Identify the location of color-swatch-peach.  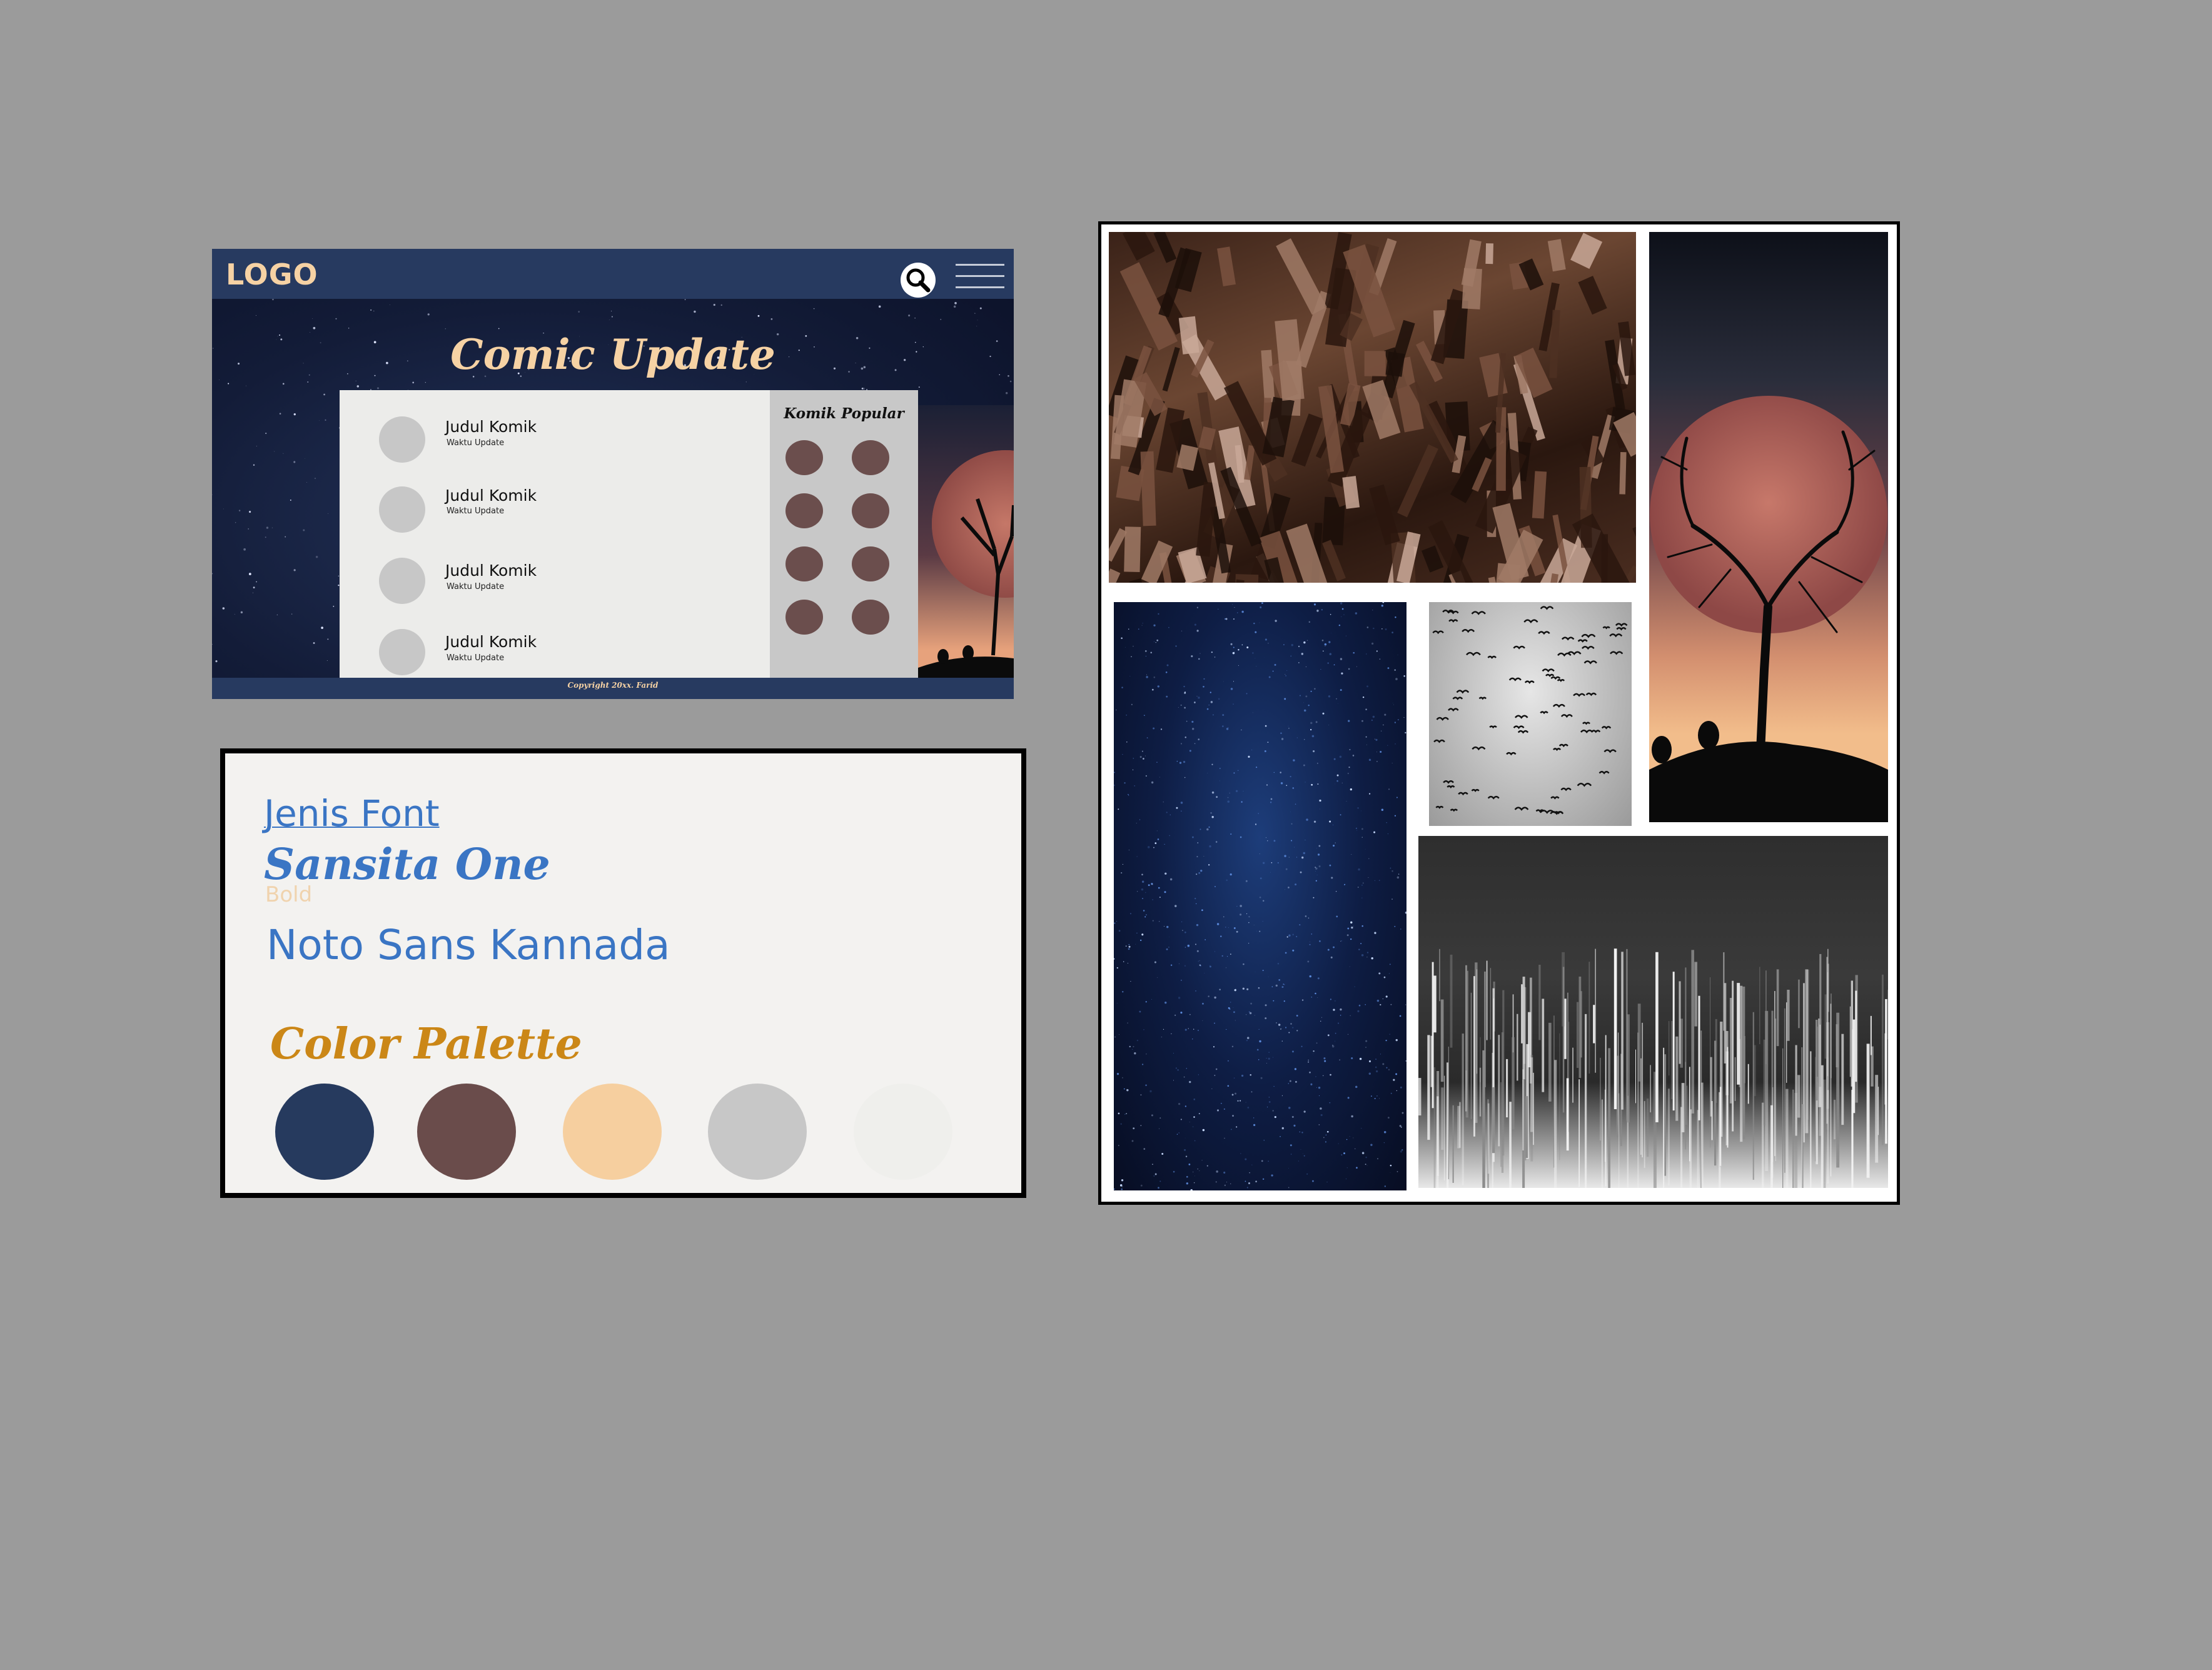
(612, 1132).